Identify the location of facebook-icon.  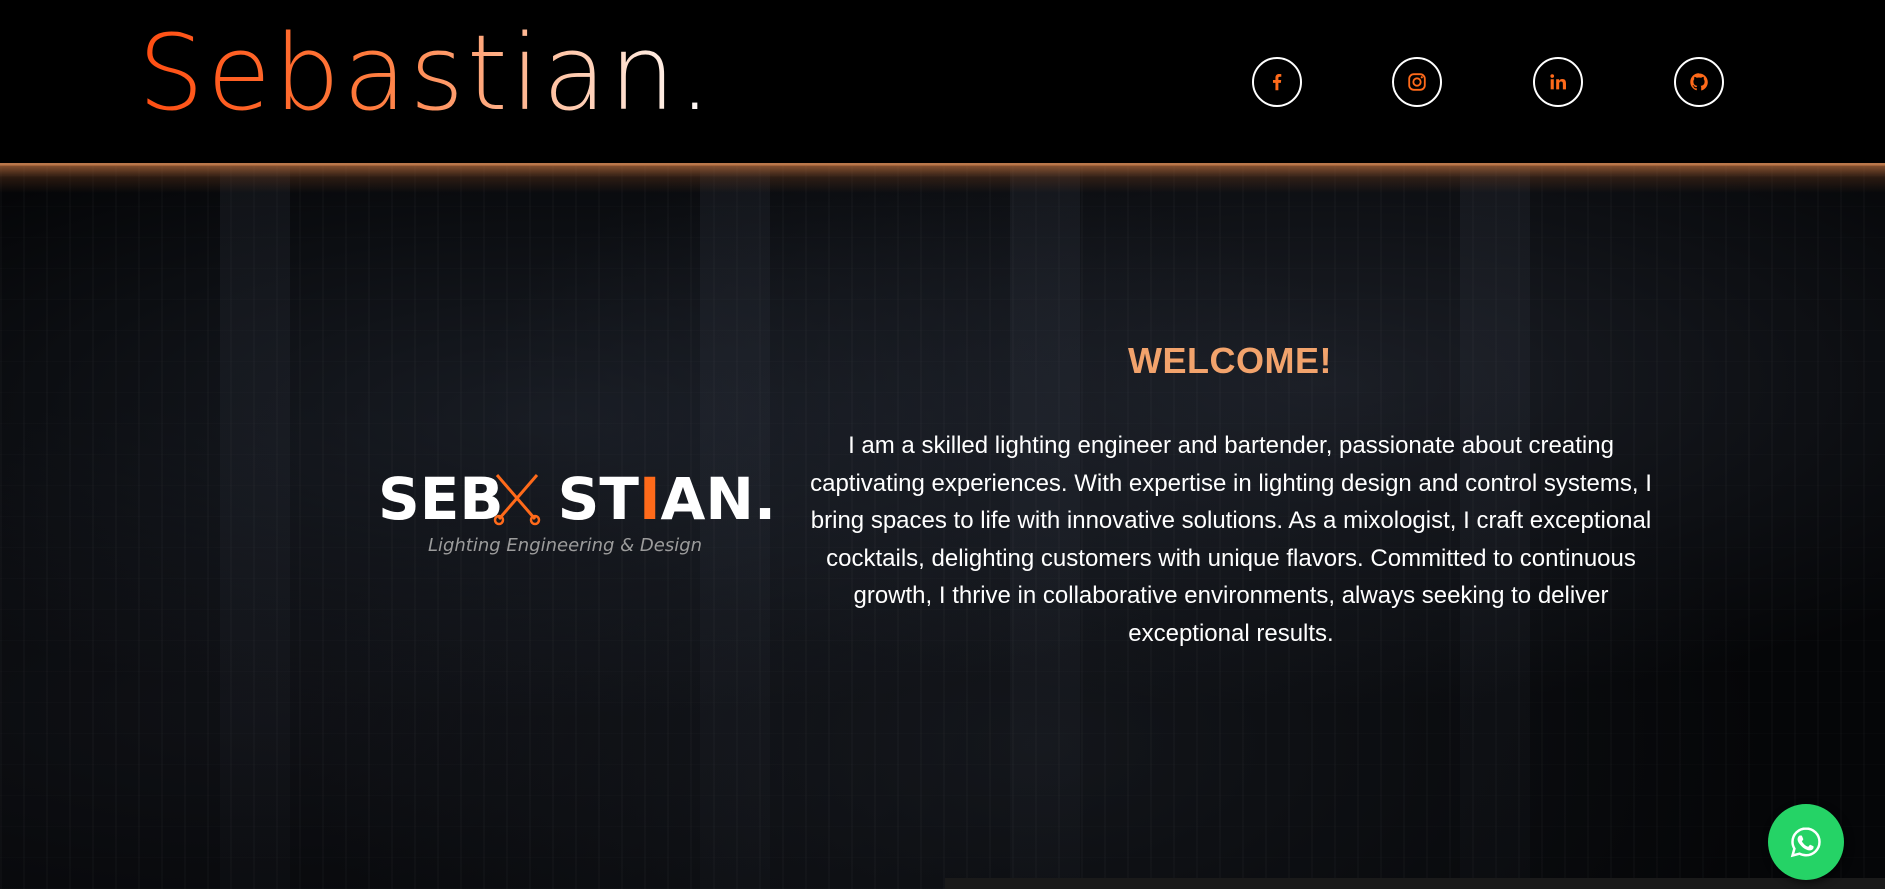
(1277, 82).